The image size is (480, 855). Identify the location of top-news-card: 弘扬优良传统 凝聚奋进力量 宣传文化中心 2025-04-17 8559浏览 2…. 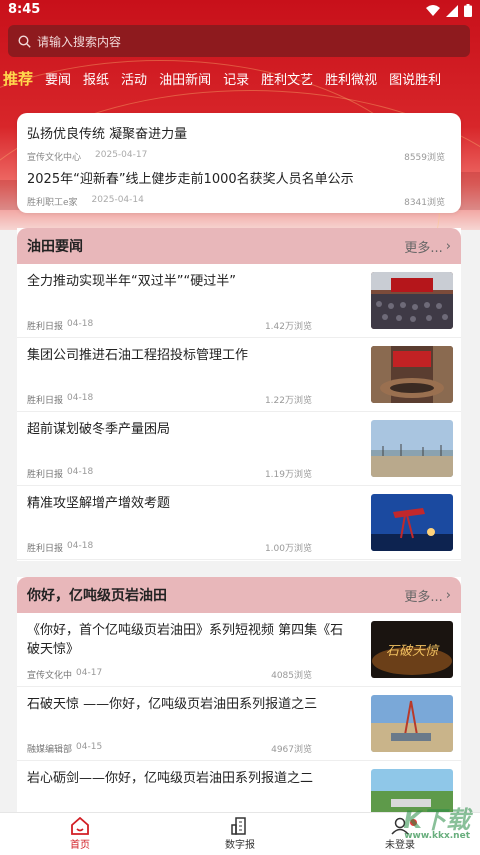
(239, 163).